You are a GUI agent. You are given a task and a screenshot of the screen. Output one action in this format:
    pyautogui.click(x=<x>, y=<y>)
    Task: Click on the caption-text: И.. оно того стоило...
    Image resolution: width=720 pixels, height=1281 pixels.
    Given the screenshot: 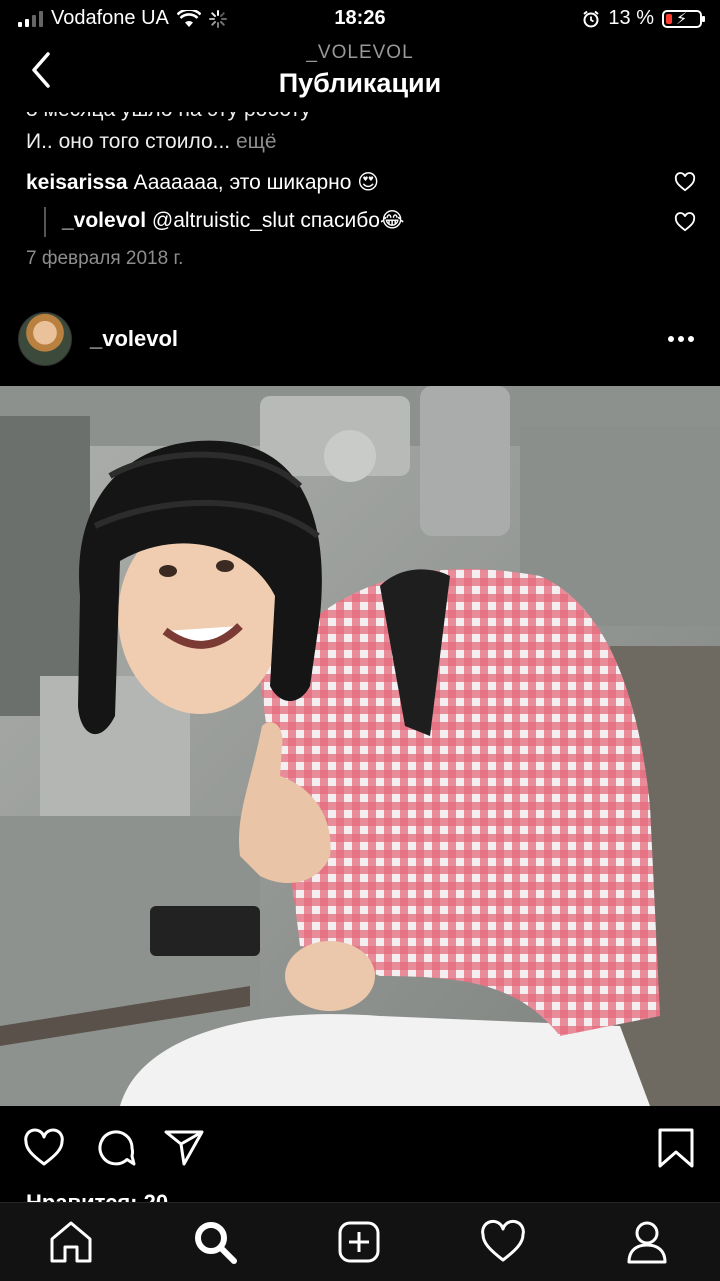 What is the action you would take?
    pyautogui.click(x=128, y=141)
    